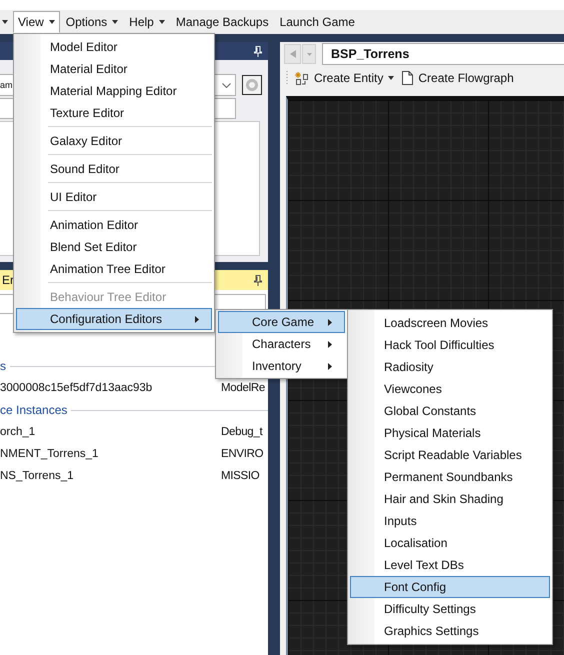  Describe the element at coordinates (450, 477) in the screenshot. I see `menu-item: Permanent Soundbanks` at that location.